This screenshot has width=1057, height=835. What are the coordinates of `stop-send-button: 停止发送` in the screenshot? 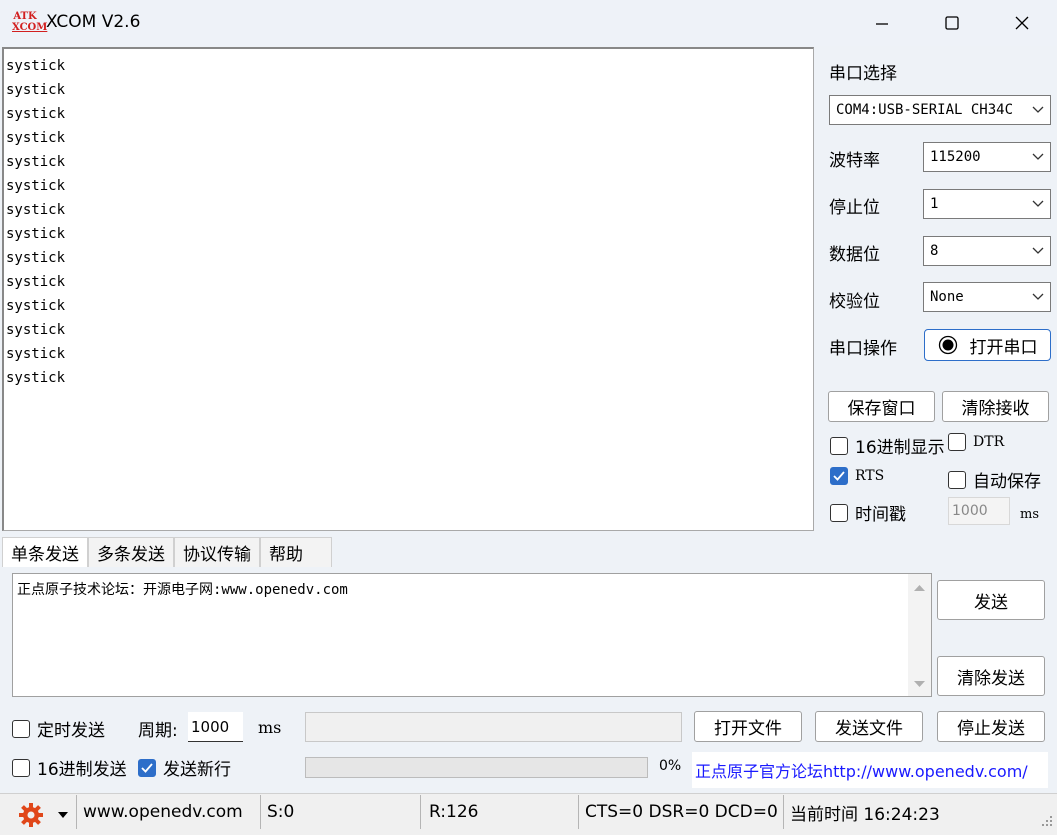 It's located at (991, 726).